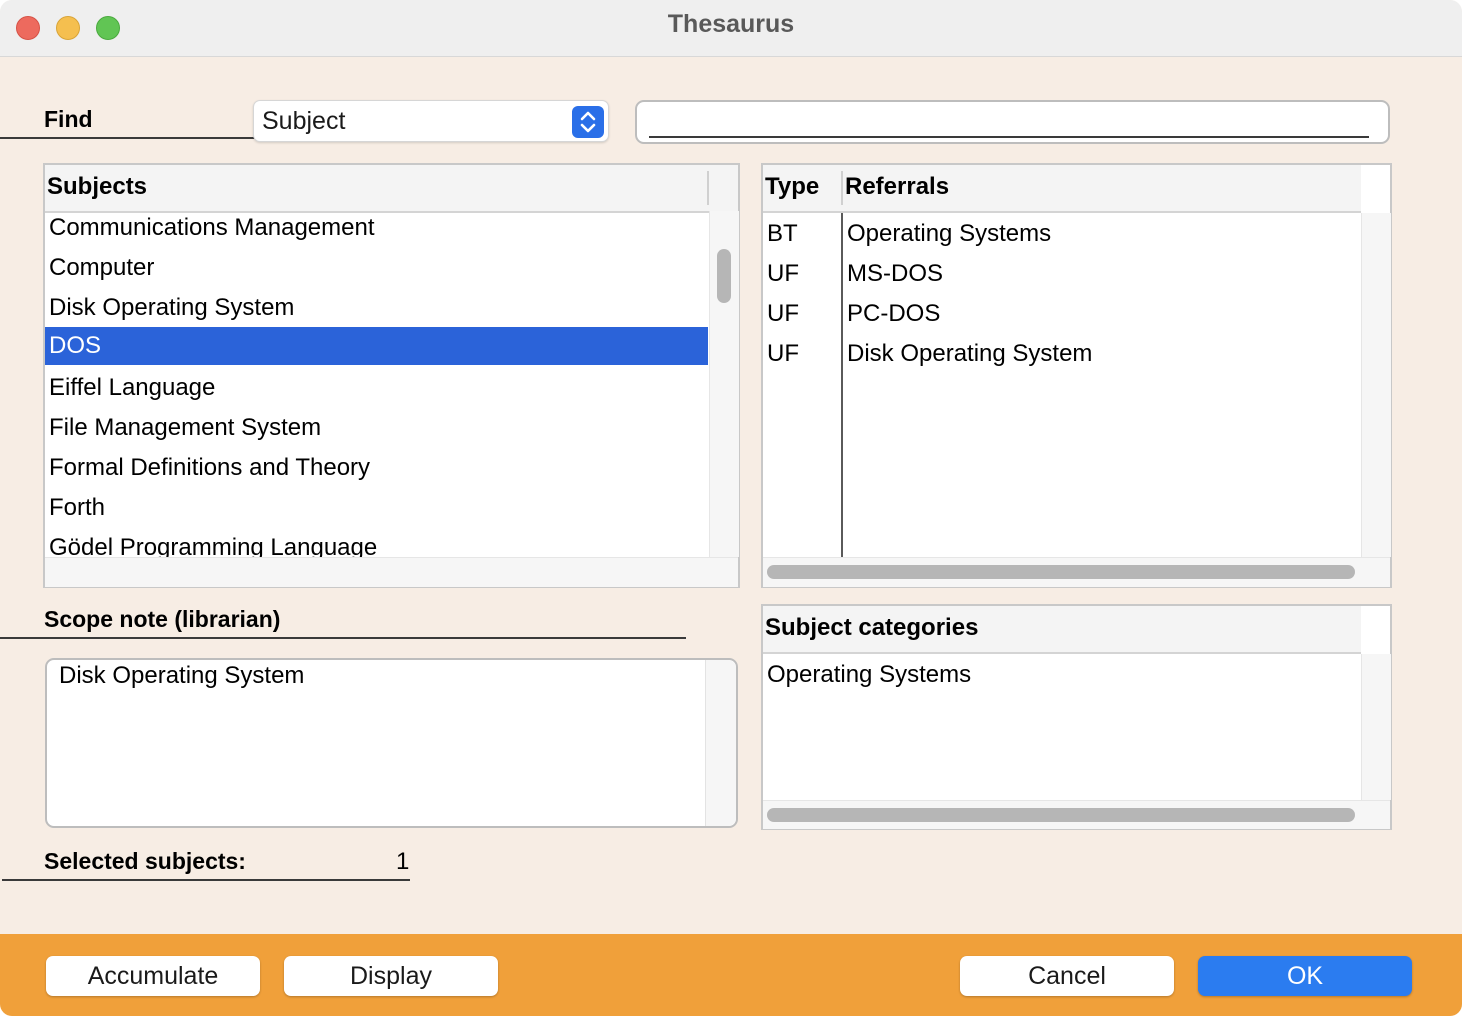 This screenshot has width=1462, height=1016. I want to click on find-field-value: Subject, so click(304, 121).